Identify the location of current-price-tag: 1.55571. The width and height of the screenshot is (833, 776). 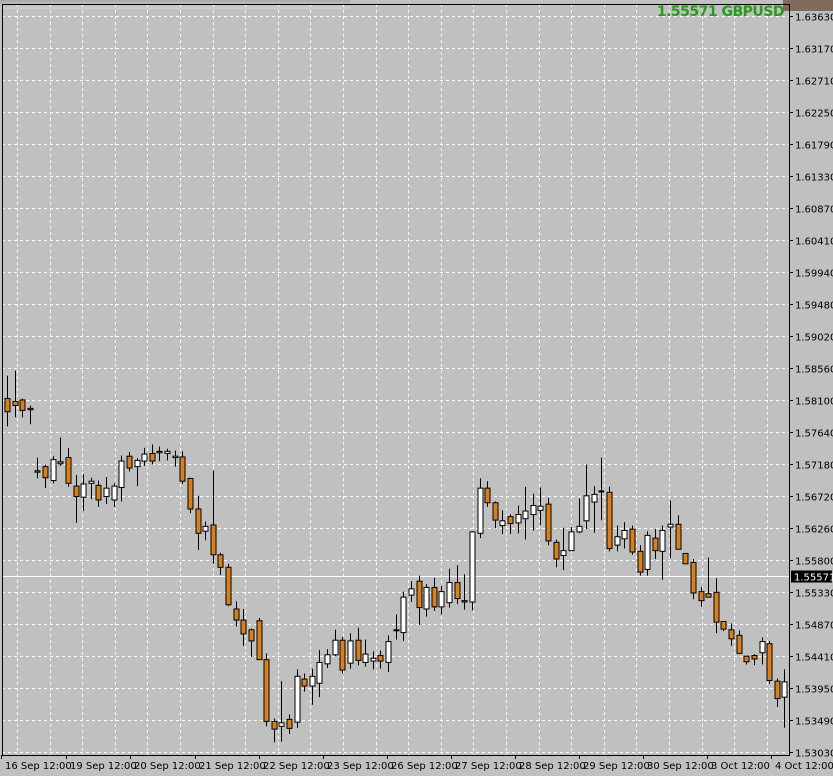
(812, 577).